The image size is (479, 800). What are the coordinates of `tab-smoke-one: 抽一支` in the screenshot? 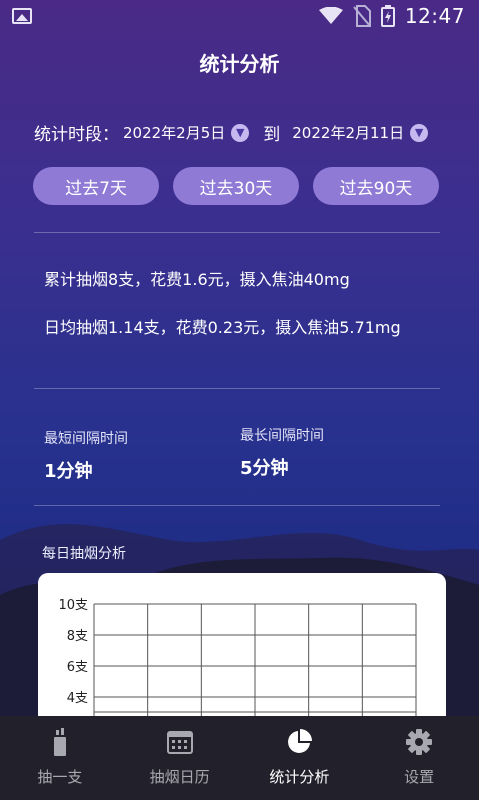 It's located at (60, 758).